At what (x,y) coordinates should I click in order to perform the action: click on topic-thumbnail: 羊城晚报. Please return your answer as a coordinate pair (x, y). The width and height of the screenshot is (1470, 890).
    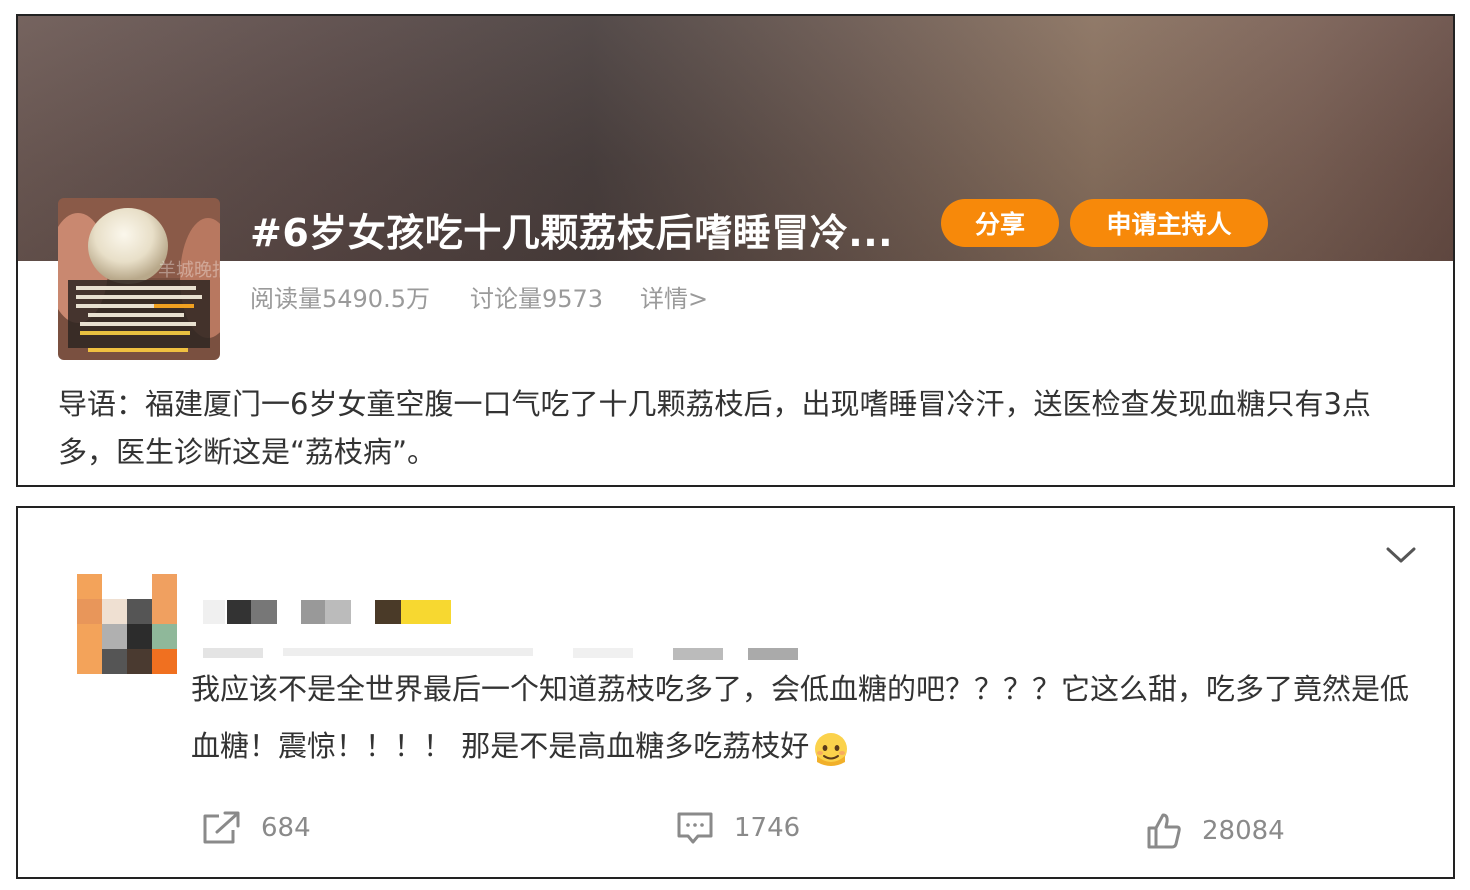
    Looking at the image, I should click on (139, 279).